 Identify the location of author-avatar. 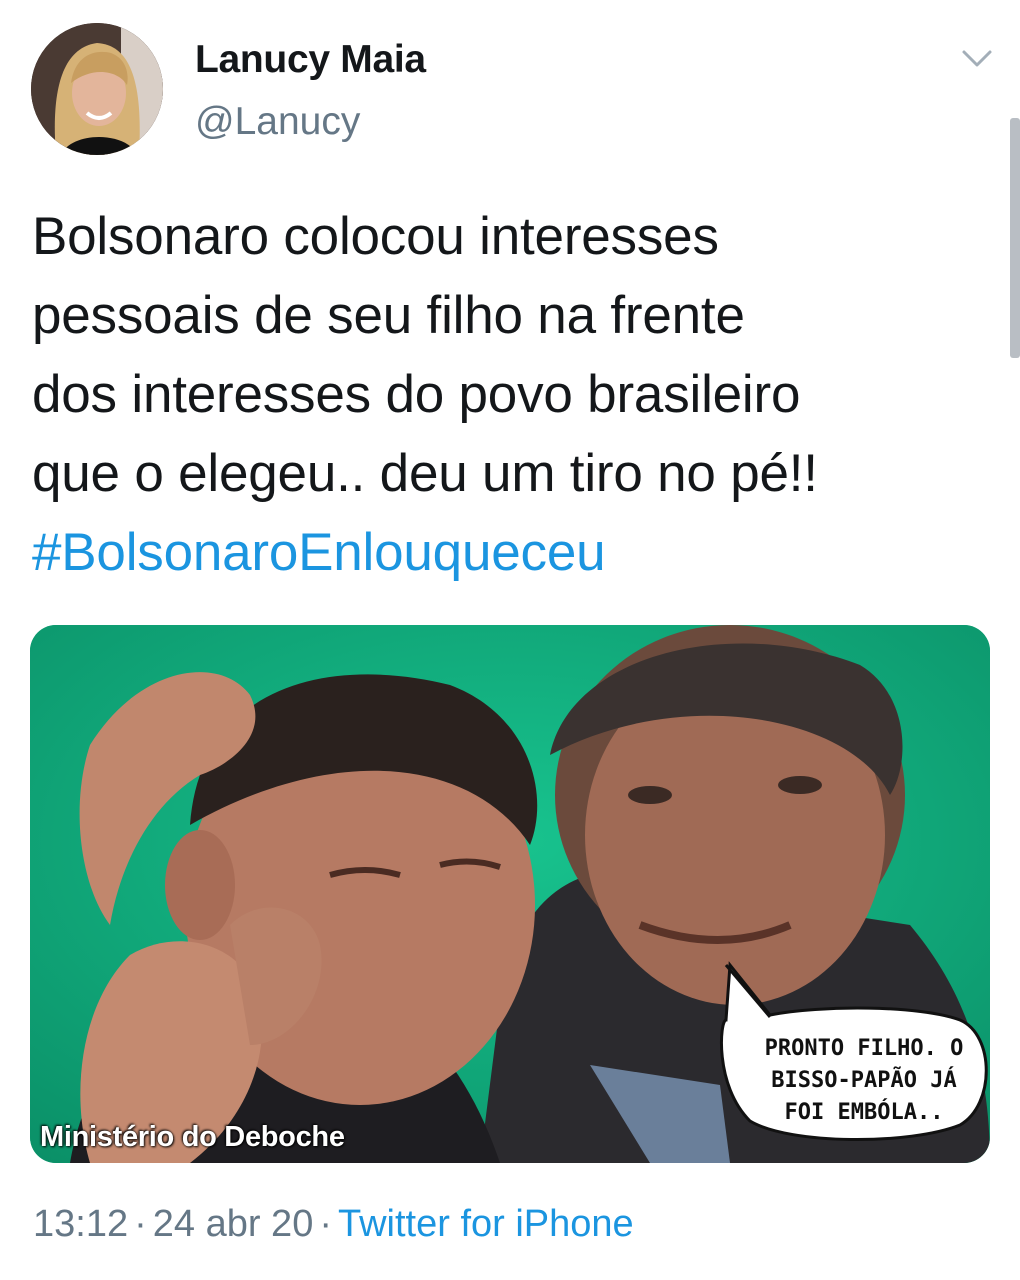
(97, 89).